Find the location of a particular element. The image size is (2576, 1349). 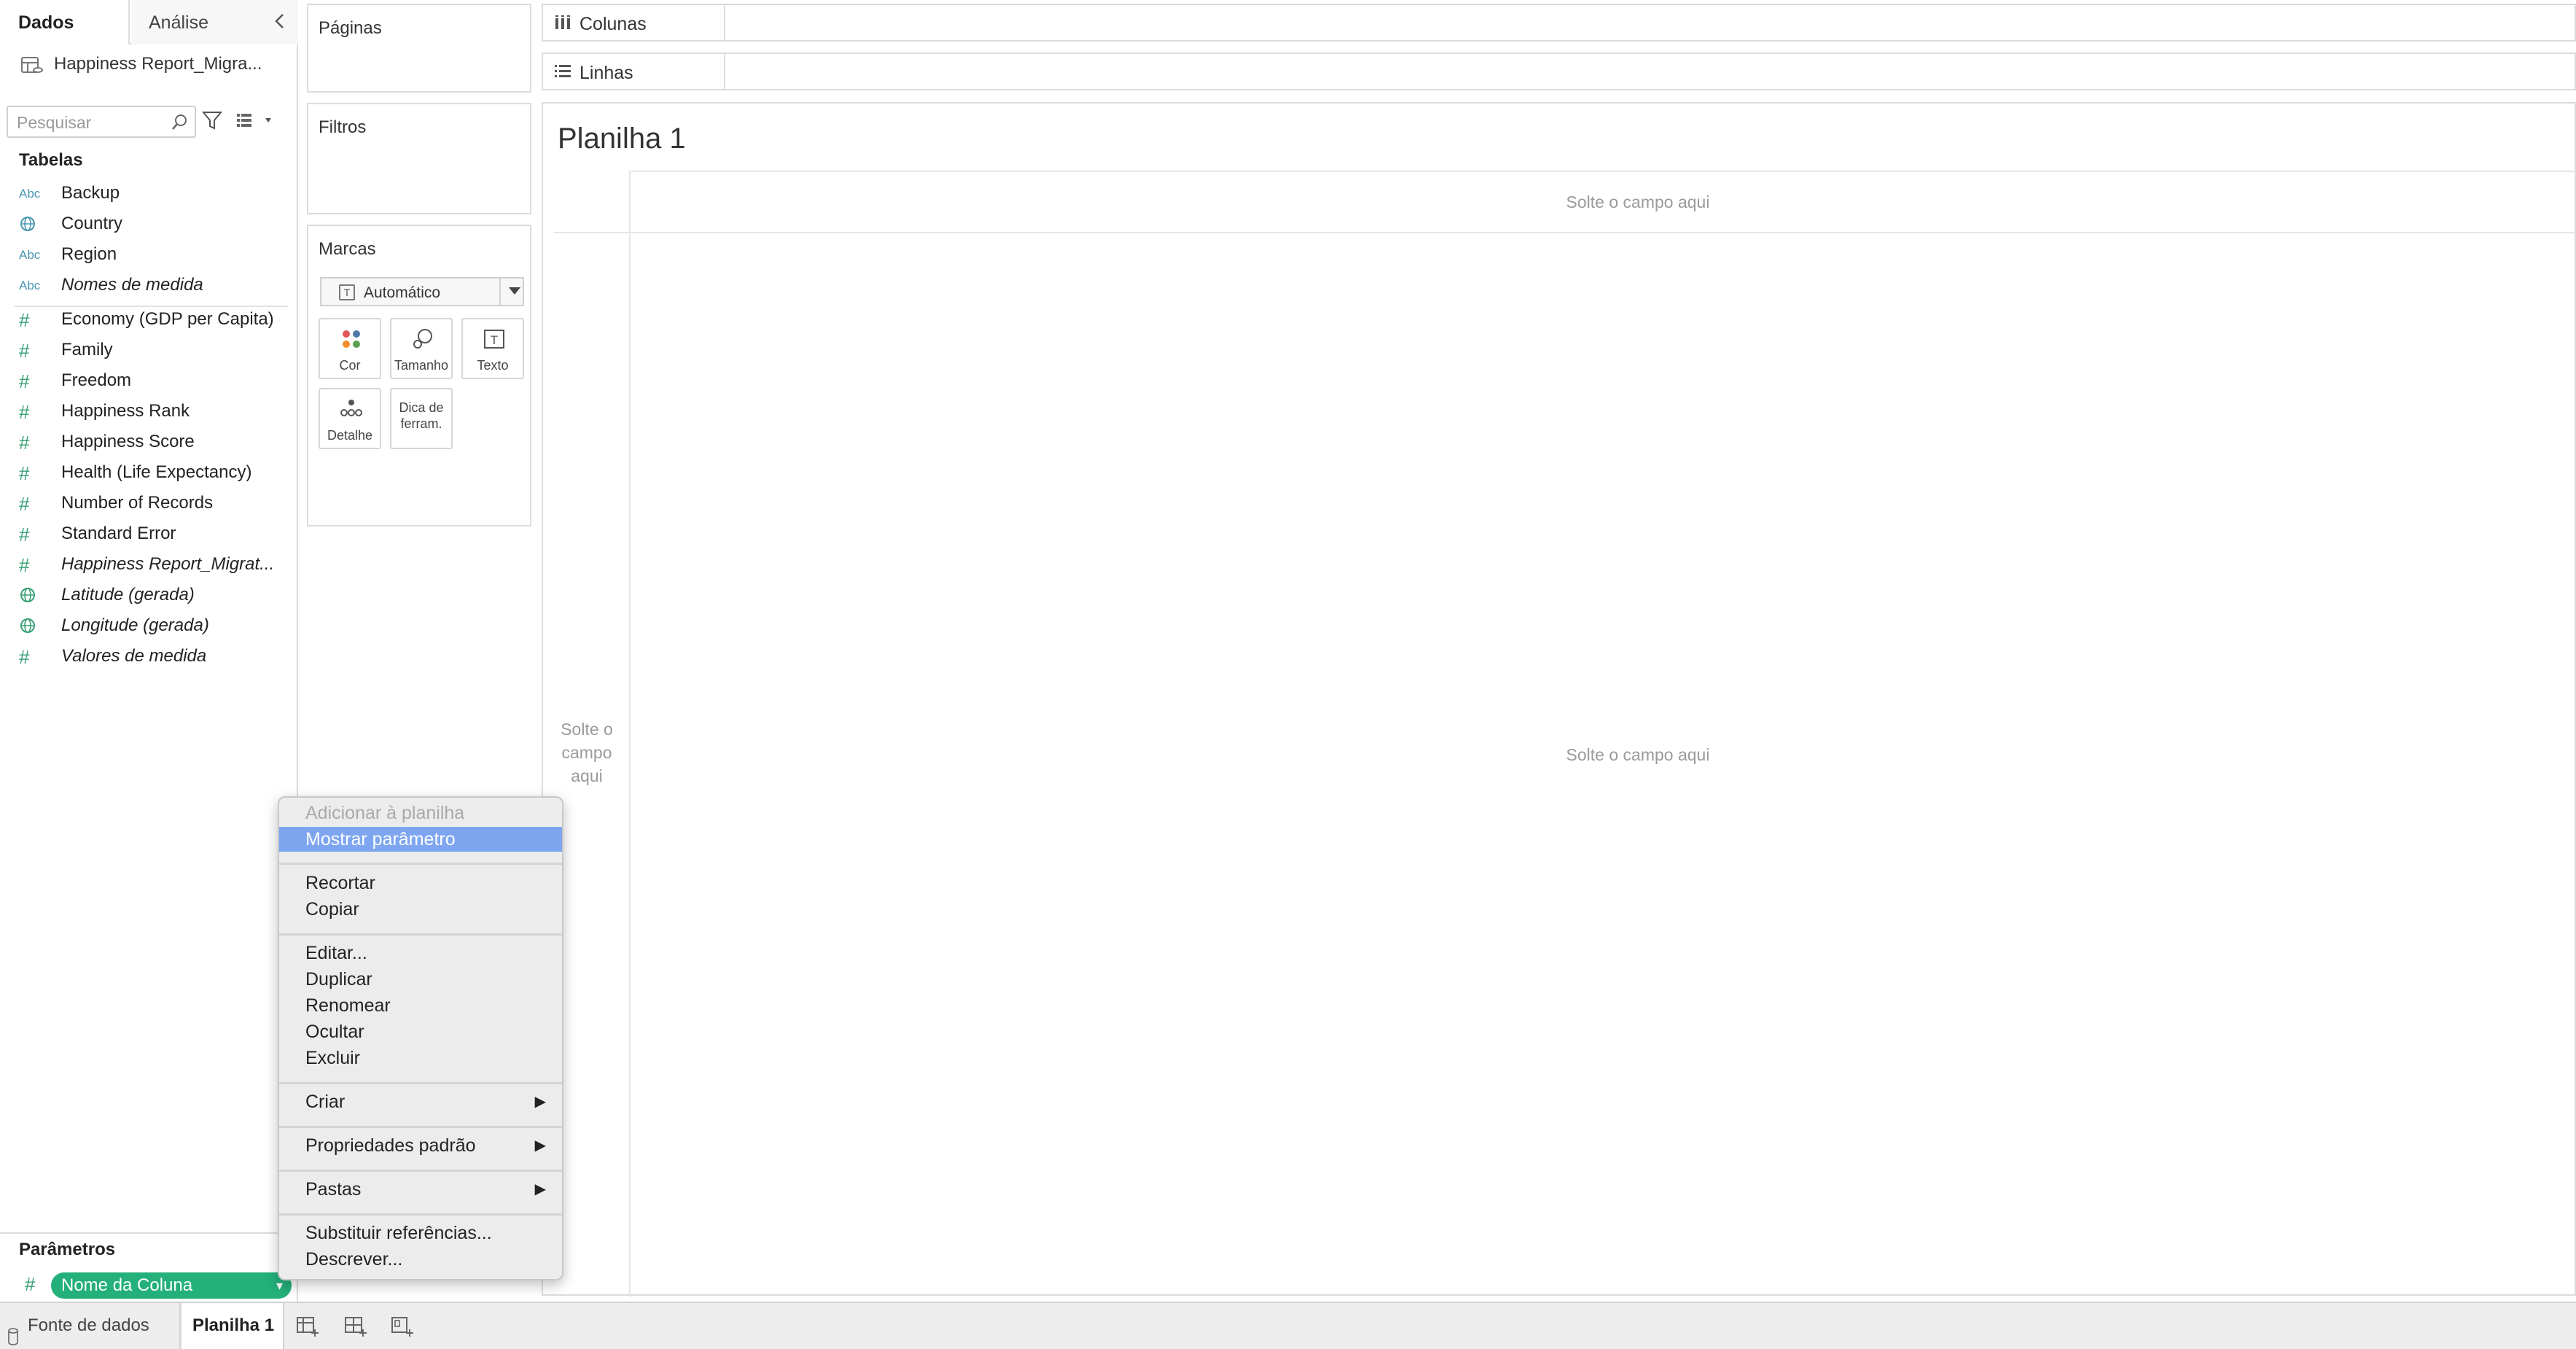

search-box is located at coordinates (101, 122).